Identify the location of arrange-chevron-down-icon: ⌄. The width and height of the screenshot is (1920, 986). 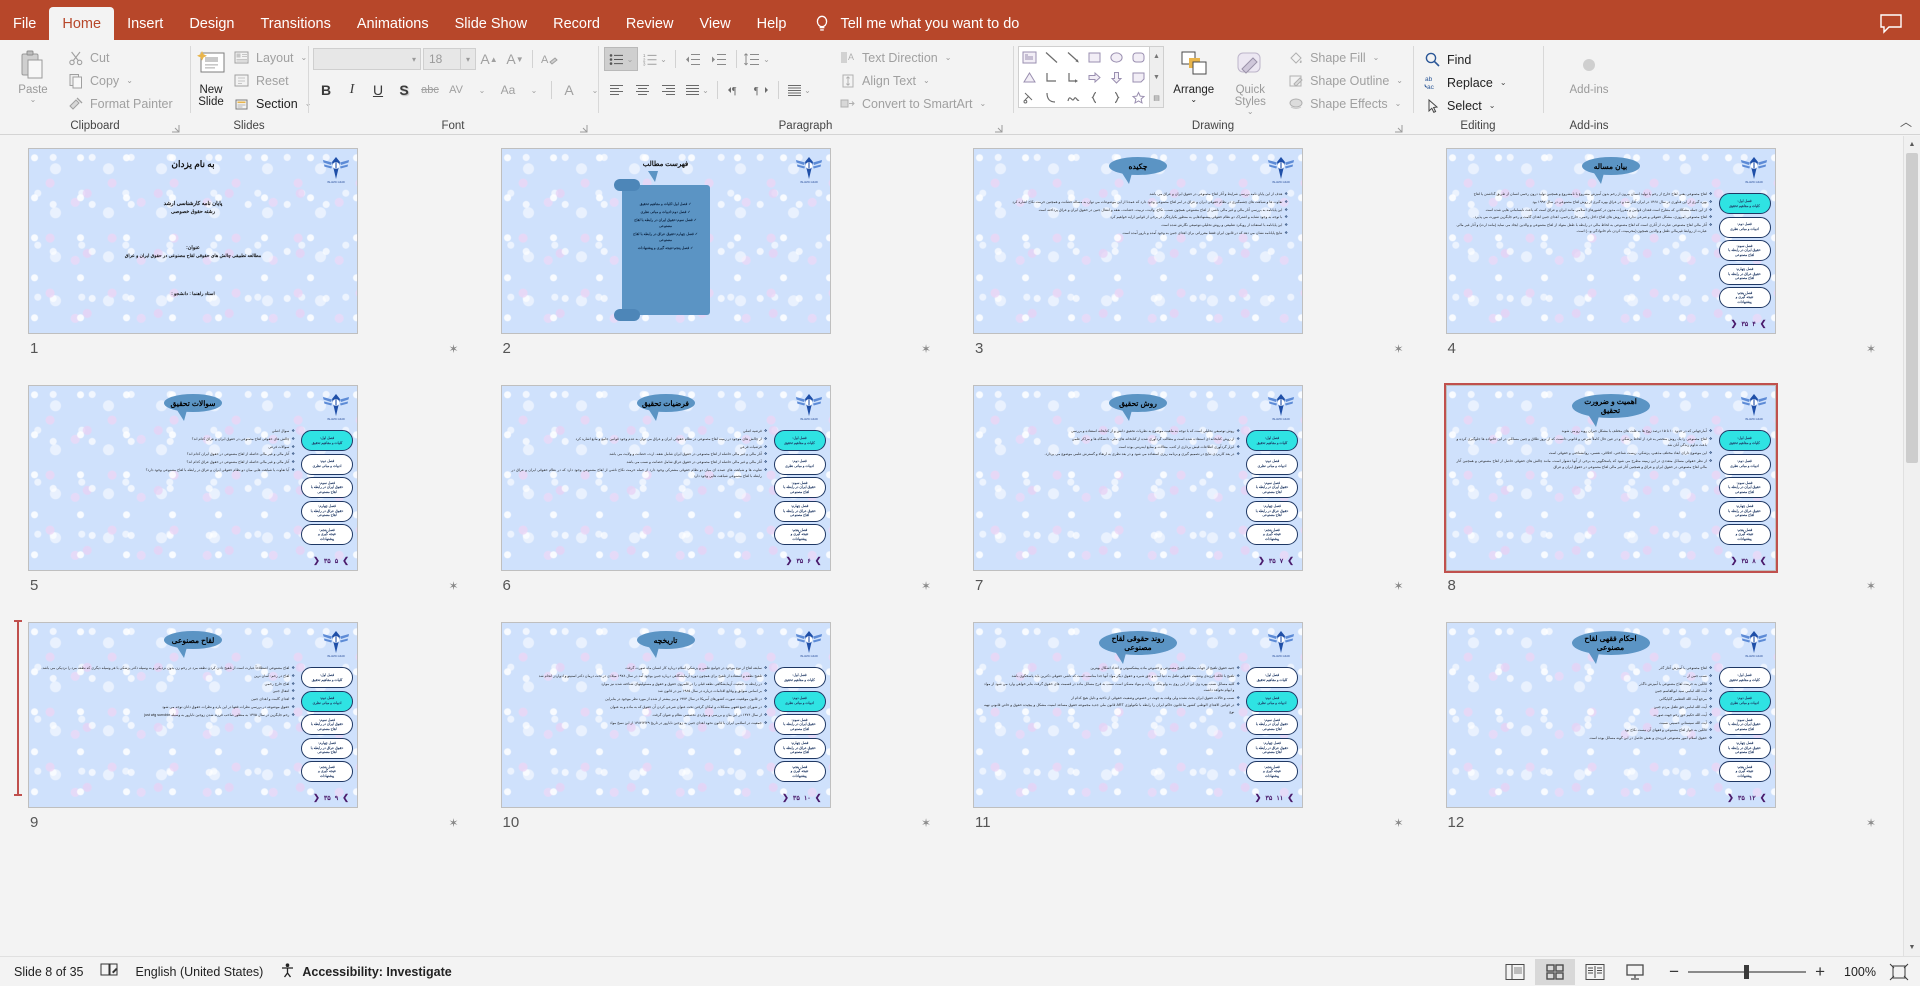
(1193, 100).